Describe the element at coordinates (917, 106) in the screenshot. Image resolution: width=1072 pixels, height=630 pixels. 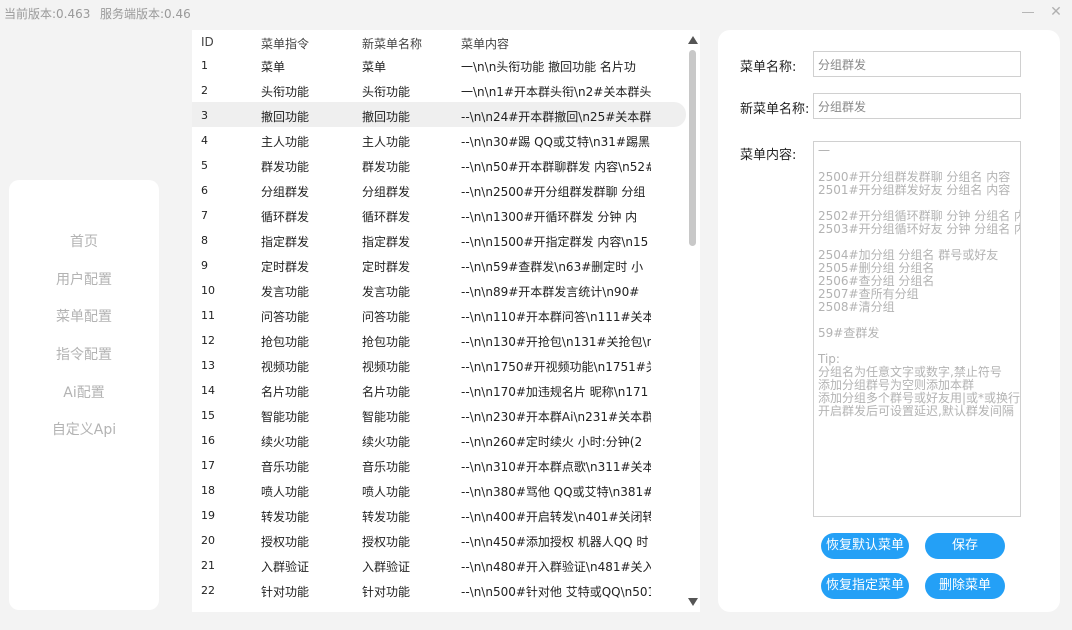
I see `new-menu-name-input` at that location.